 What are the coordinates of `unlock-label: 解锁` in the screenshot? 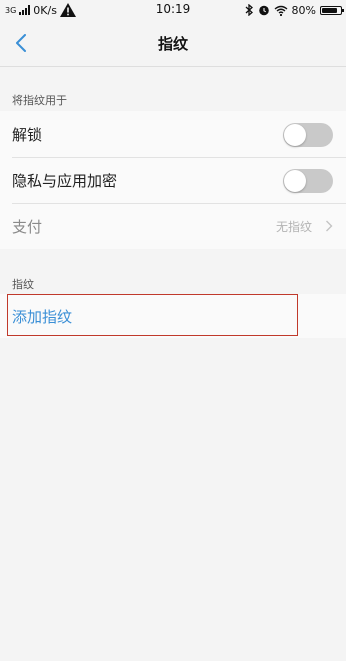 It's located at (27, 134).